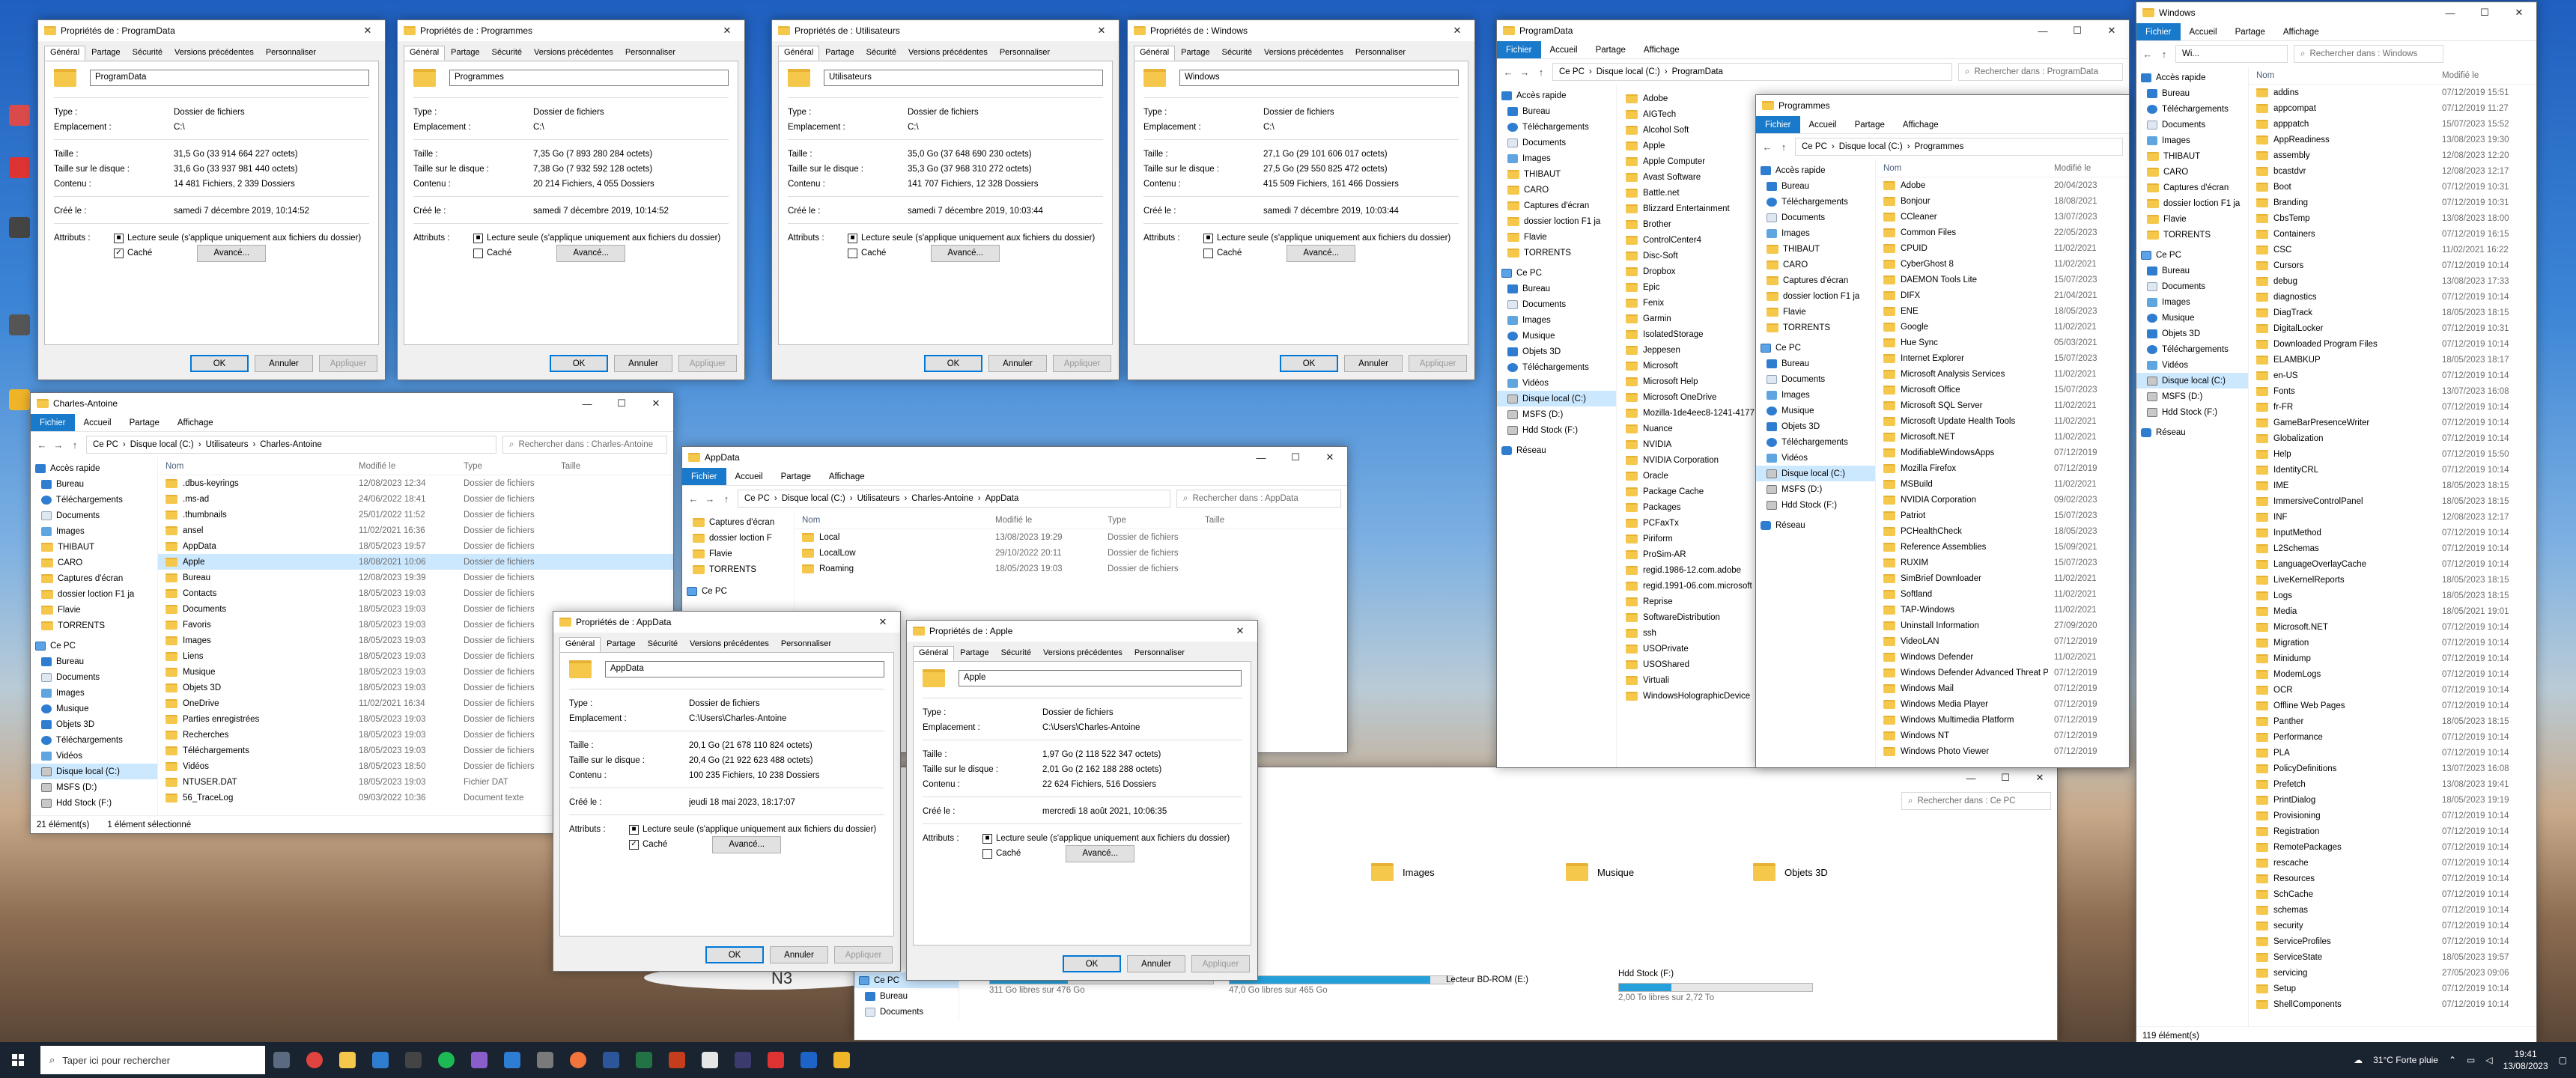 The width and height of the screenshot is (2576, 1078). Describe the element at coordinates (1959, 147) in the screenshot. I see `breadcrumb: Ce PC › Disque local (C:) › Programmes` at that location.